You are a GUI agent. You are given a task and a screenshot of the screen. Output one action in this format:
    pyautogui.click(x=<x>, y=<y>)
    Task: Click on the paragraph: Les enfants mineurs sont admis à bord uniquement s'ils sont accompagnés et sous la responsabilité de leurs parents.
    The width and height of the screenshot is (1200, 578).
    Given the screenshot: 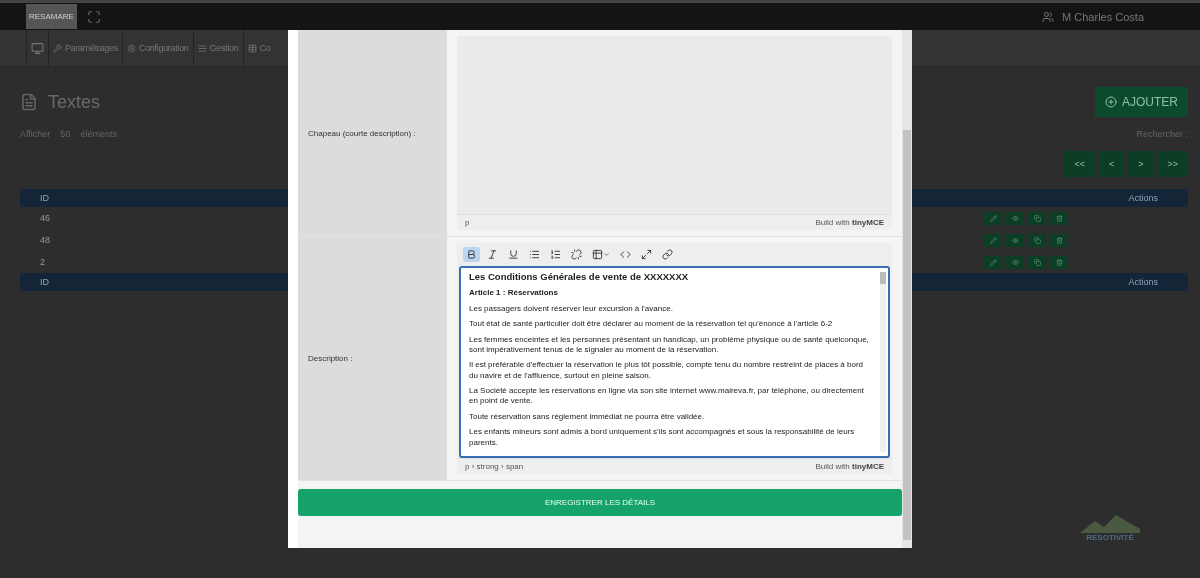 What is the action you would take?
    pyautogui.click(x=662, y=438)
    